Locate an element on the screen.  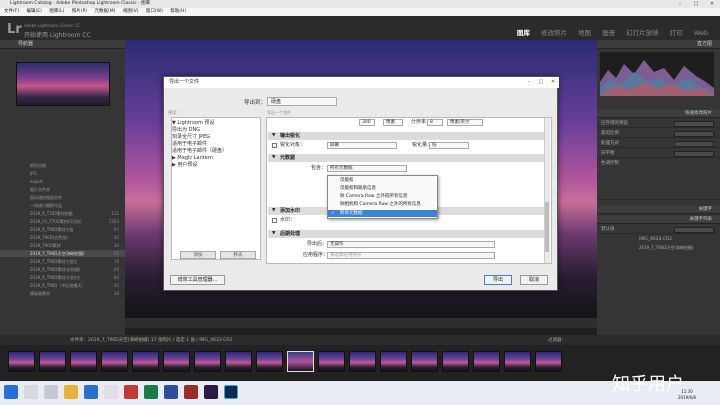
preset-full-jpeg: 刻录全尺寸 JPEG is located at coordinates (216, 137).